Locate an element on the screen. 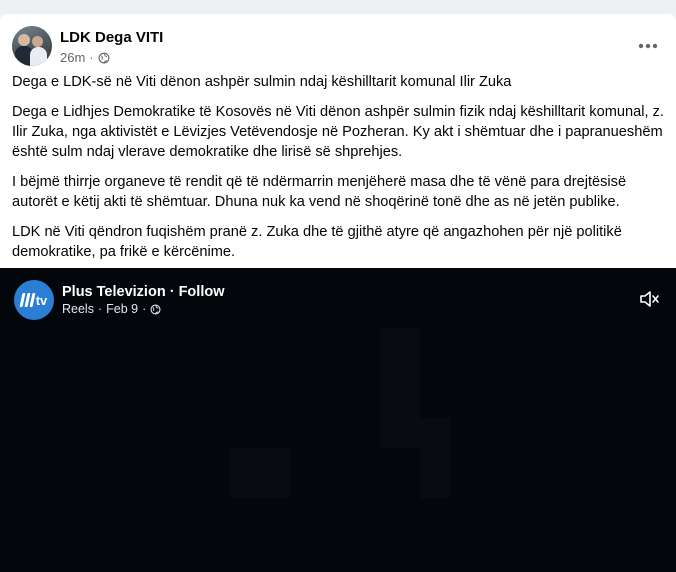 This screenshot has width=676, height=572. more-options-icon is located at coordinates (648, 46).